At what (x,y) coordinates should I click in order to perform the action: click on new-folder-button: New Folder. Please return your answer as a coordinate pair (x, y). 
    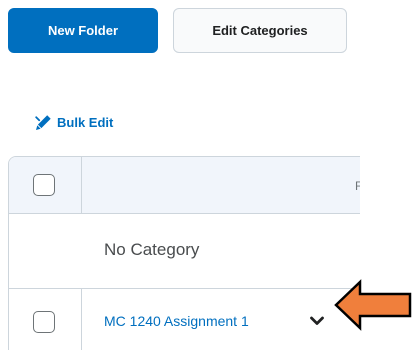
    Looking at the image, I should click on (83, 30).